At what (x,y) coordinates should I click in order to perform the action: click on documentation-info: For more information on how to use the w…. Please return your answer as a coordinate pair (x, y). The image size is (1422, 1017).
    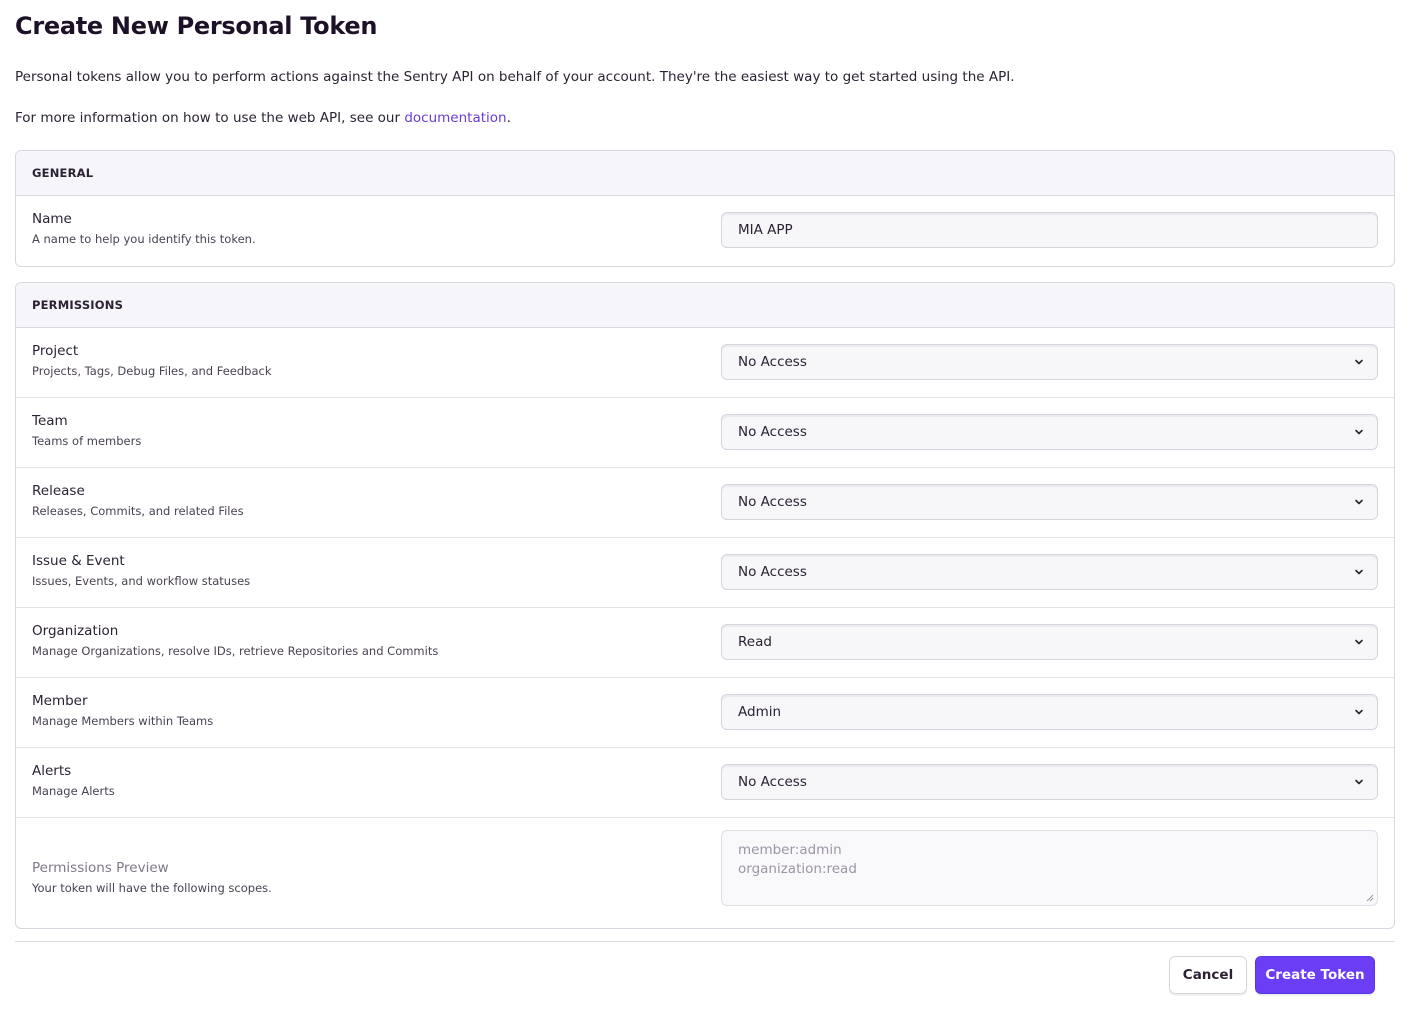
    Looking at the image, I should click on (263, 118).